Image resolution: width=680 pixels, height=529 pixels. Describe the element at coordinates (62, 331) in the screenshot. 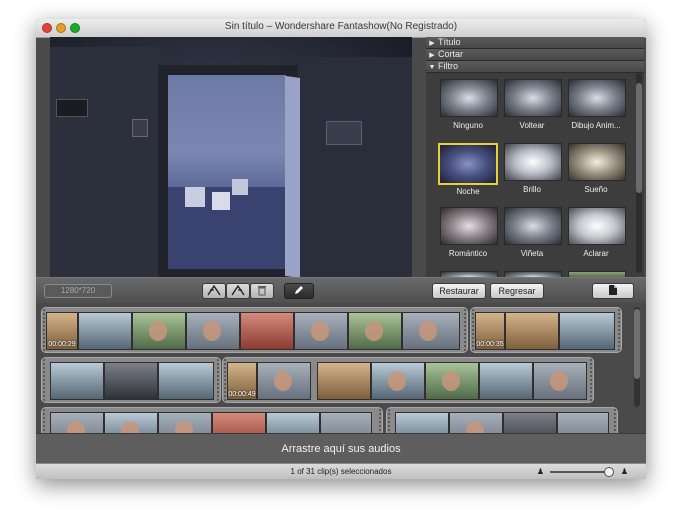

I see `clip-thumbnail: 00:00:29` at that location.